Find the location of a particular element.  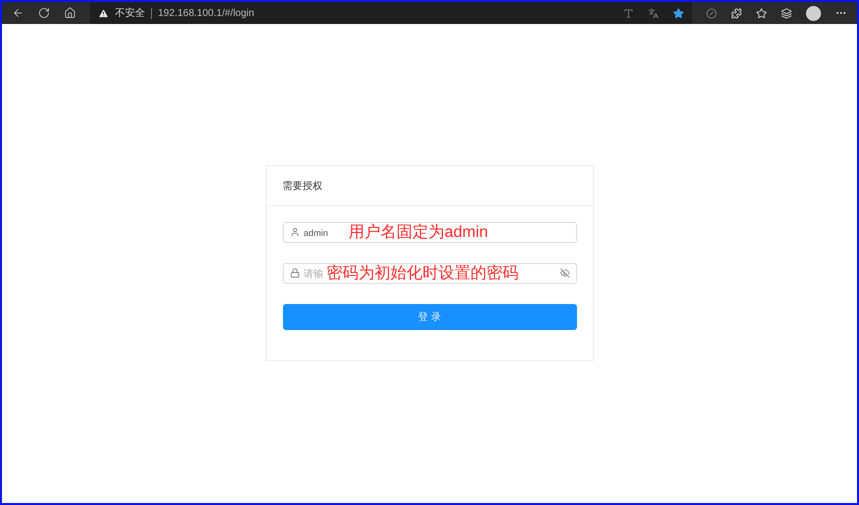

annotation-text: 用户名固定为admin is located at coordinates (418, 233).